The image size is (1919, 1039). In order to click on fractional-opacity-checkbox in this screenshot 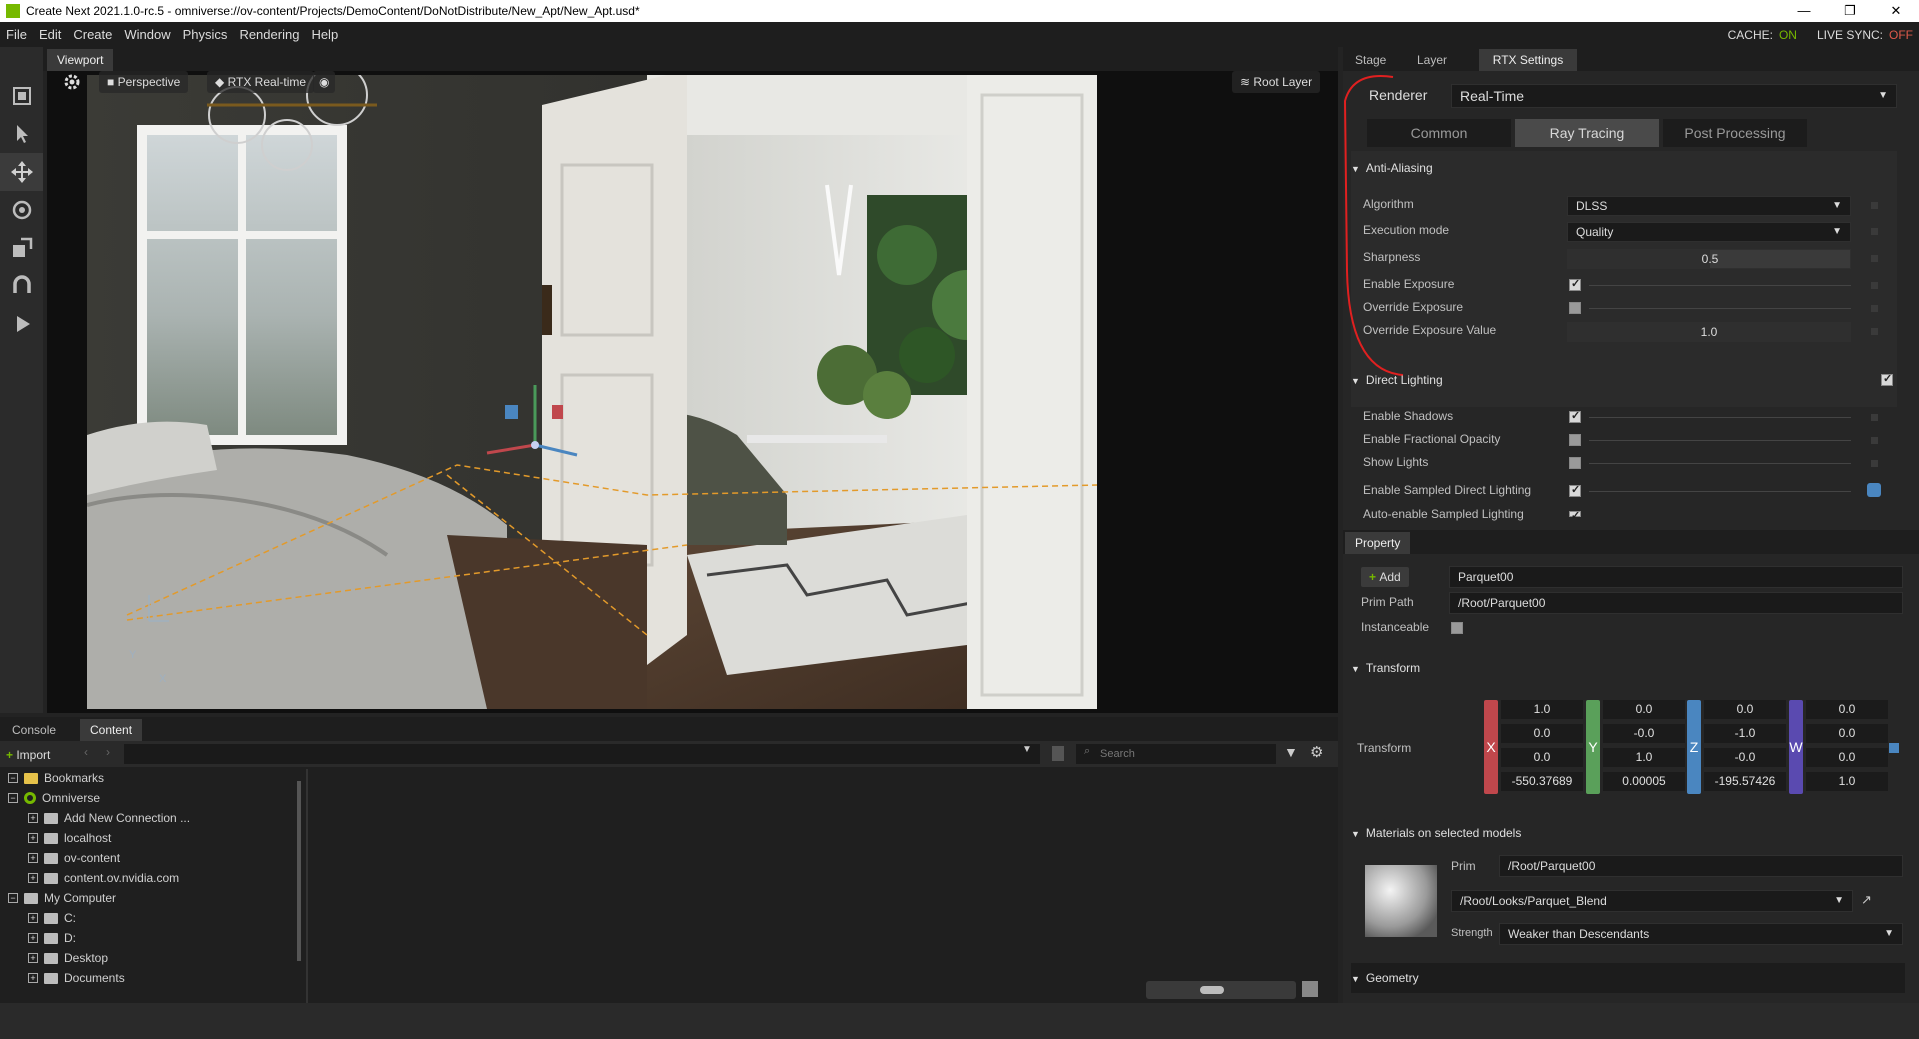, I will do `click(1575, 440)`.